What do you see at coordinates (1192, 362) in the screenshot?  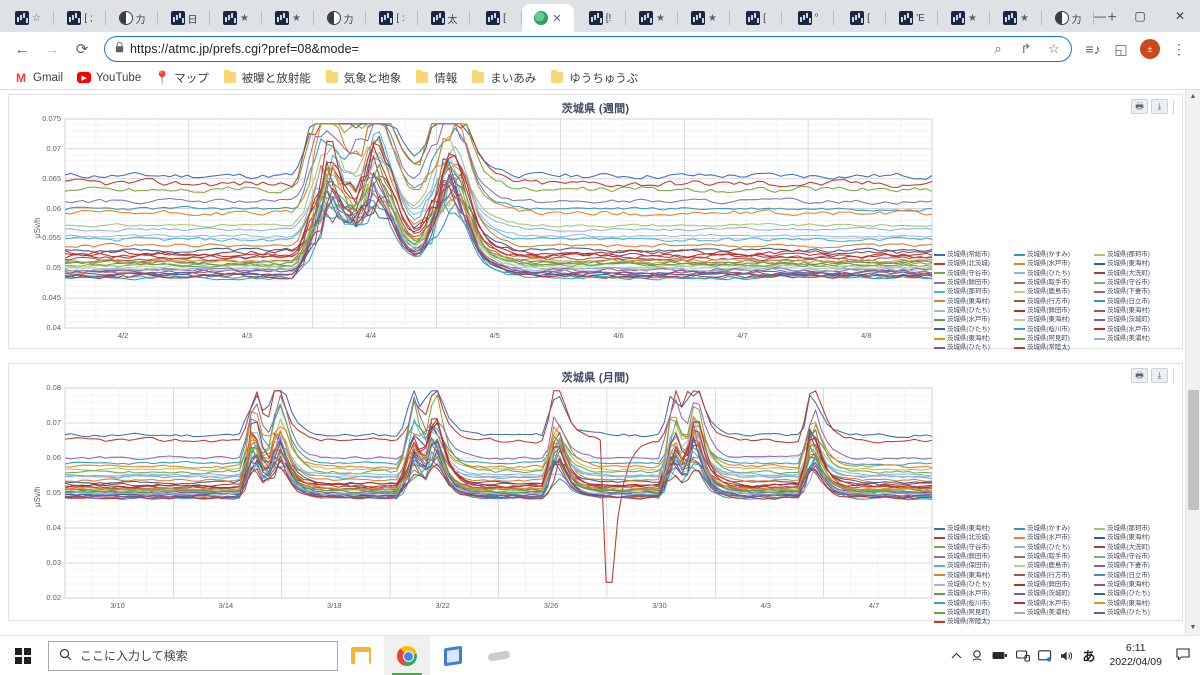 I see `page-scrollbar: ▲ ▼` at bounding box center [1192, 362].